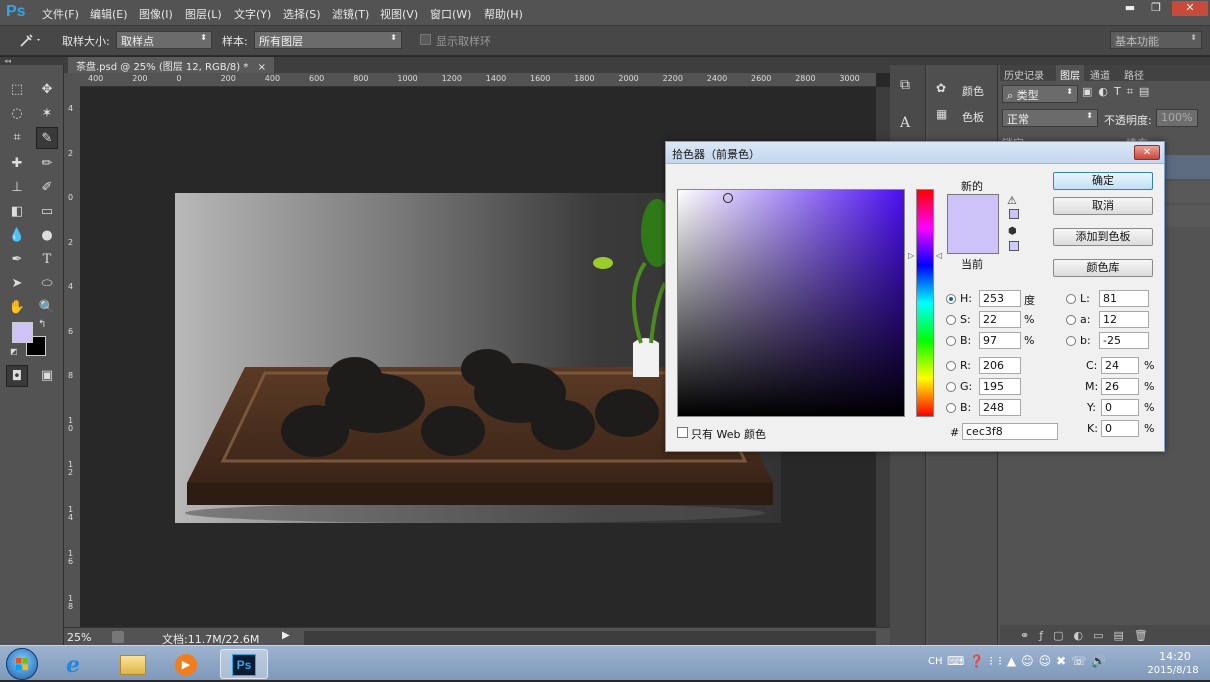 This screenshot has height=682, width=1210. Describe the element at coordinates (1000, 340) in the screenshot. I see `b-field: 97` at that location.